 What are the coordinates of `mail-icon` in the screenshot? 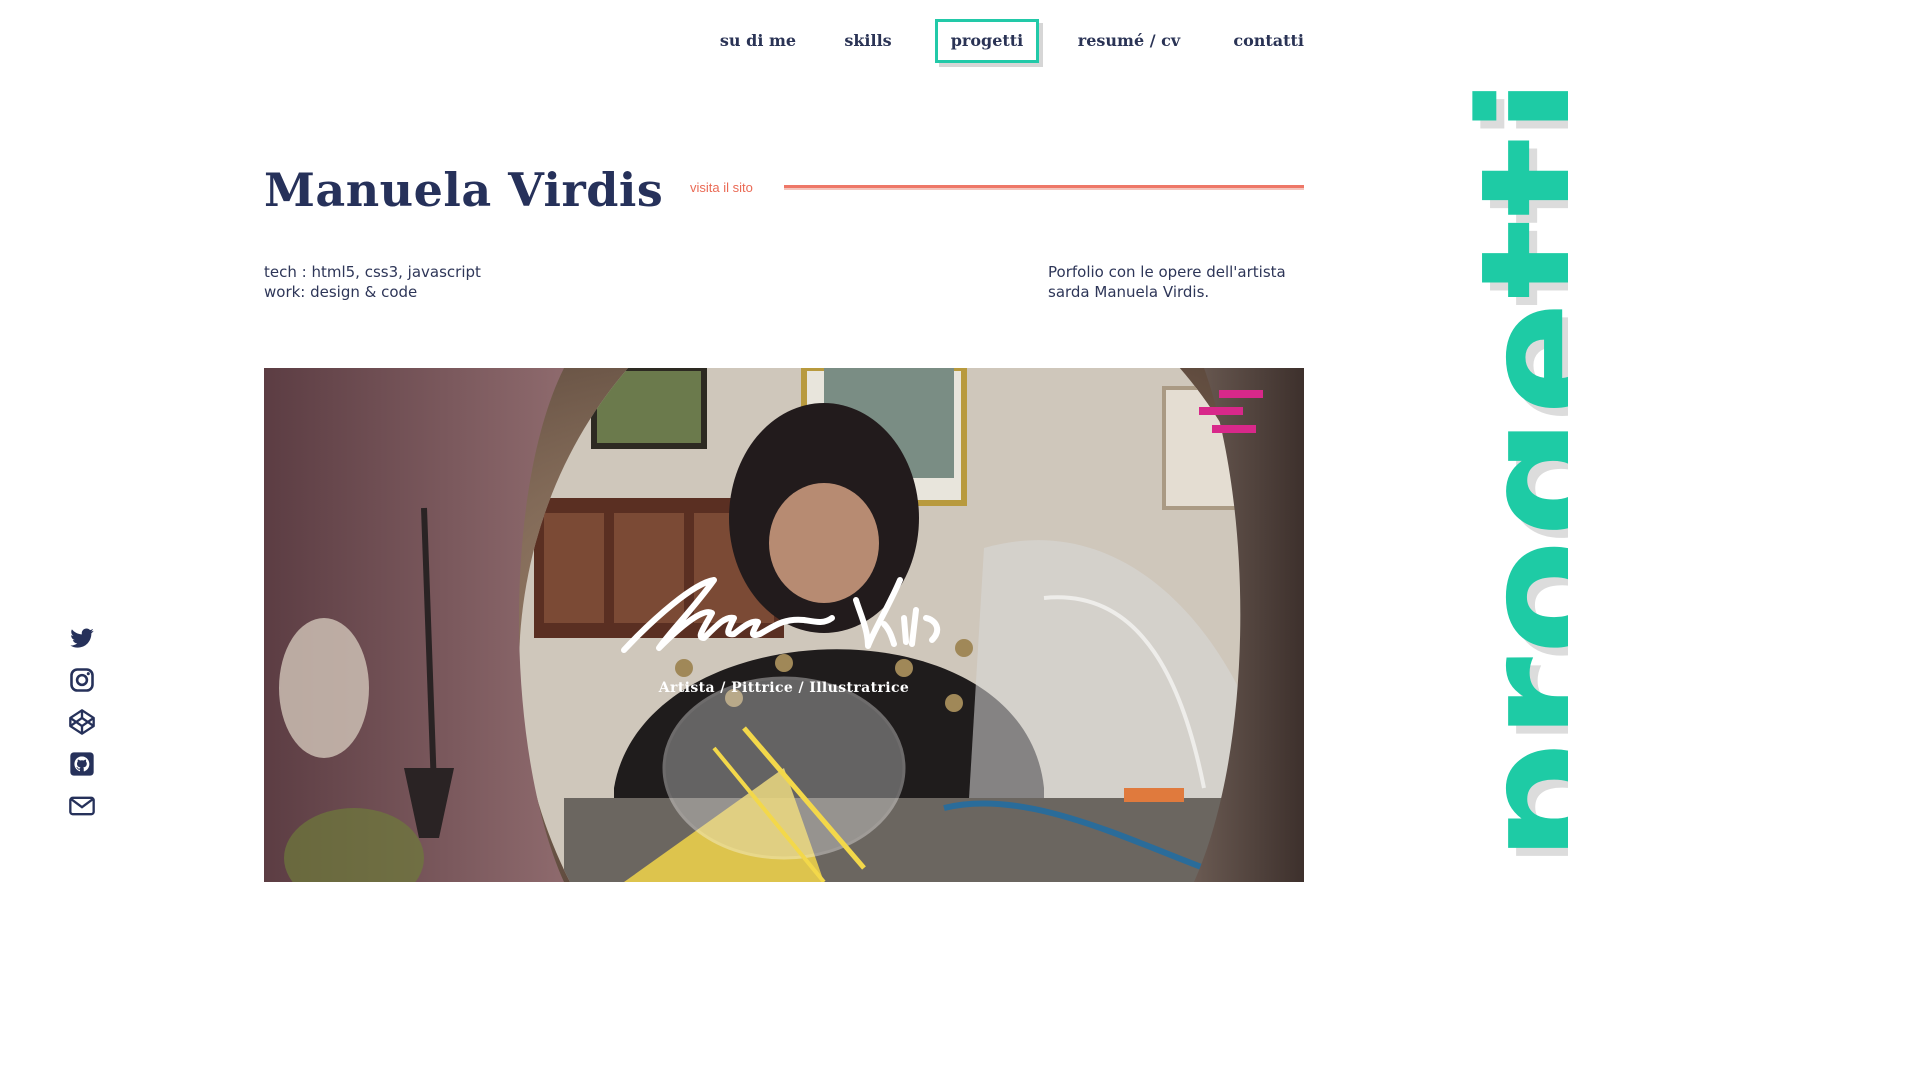 It's located at (82, 806).